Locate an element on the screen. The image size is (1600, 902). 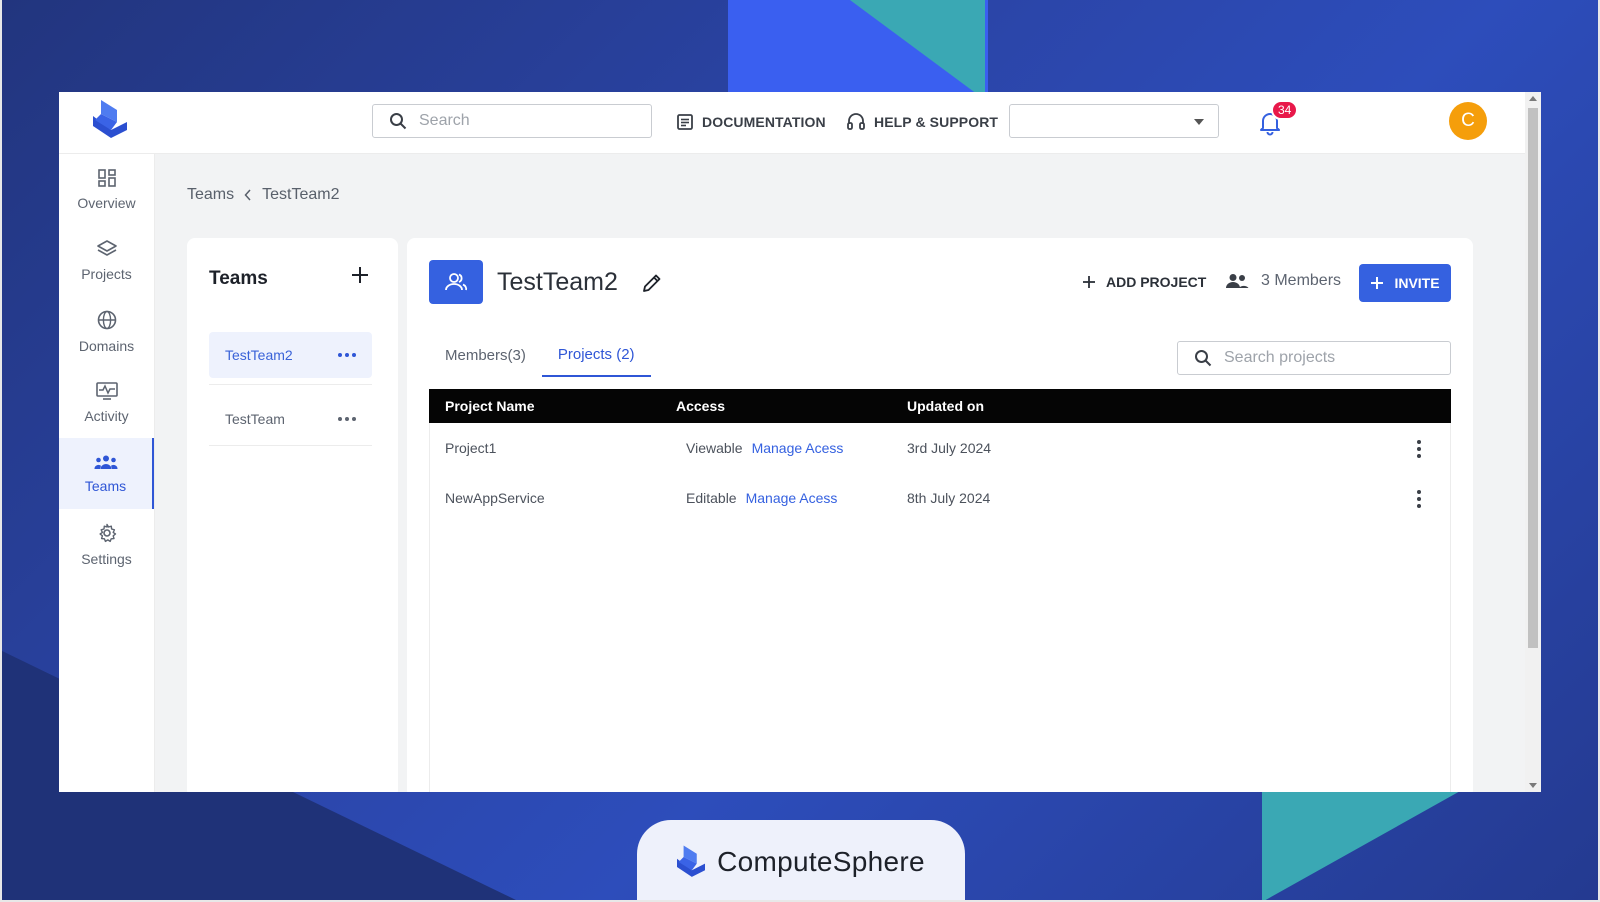
dashboard-icon is located at coordinates (106, 177).